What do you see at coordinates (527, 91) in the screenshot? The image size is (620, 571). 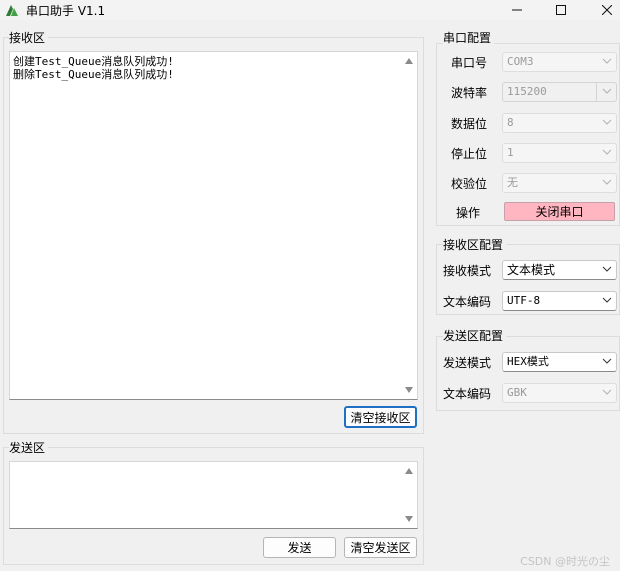 I see `baud-value: 115200` at bounding box center [527, 91].